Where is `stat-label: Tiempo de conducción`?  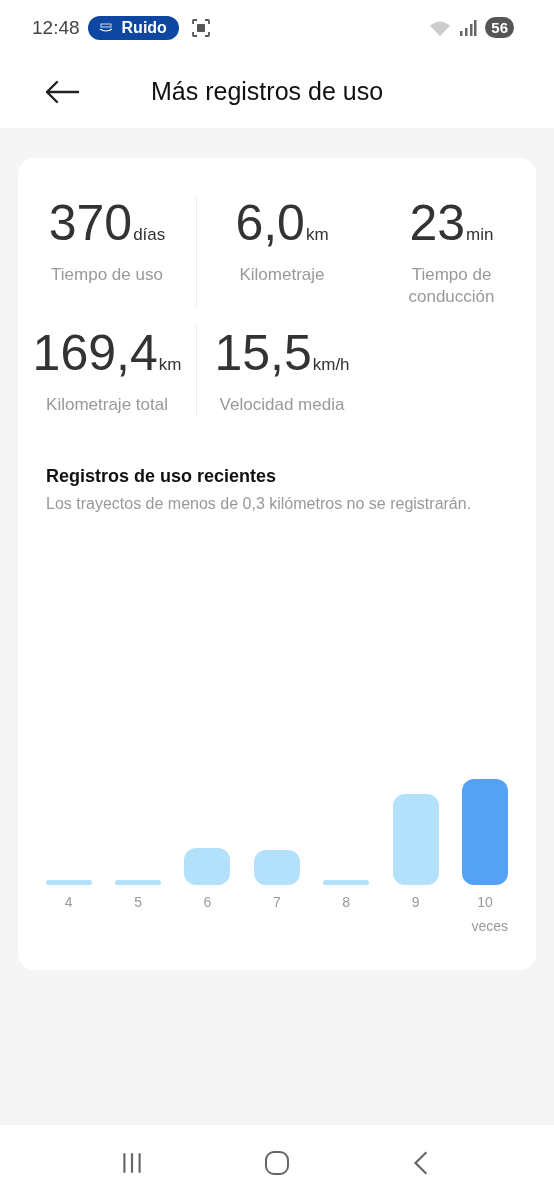 stat-label: Tiempo de conducción is located at coordinates (451, 286).